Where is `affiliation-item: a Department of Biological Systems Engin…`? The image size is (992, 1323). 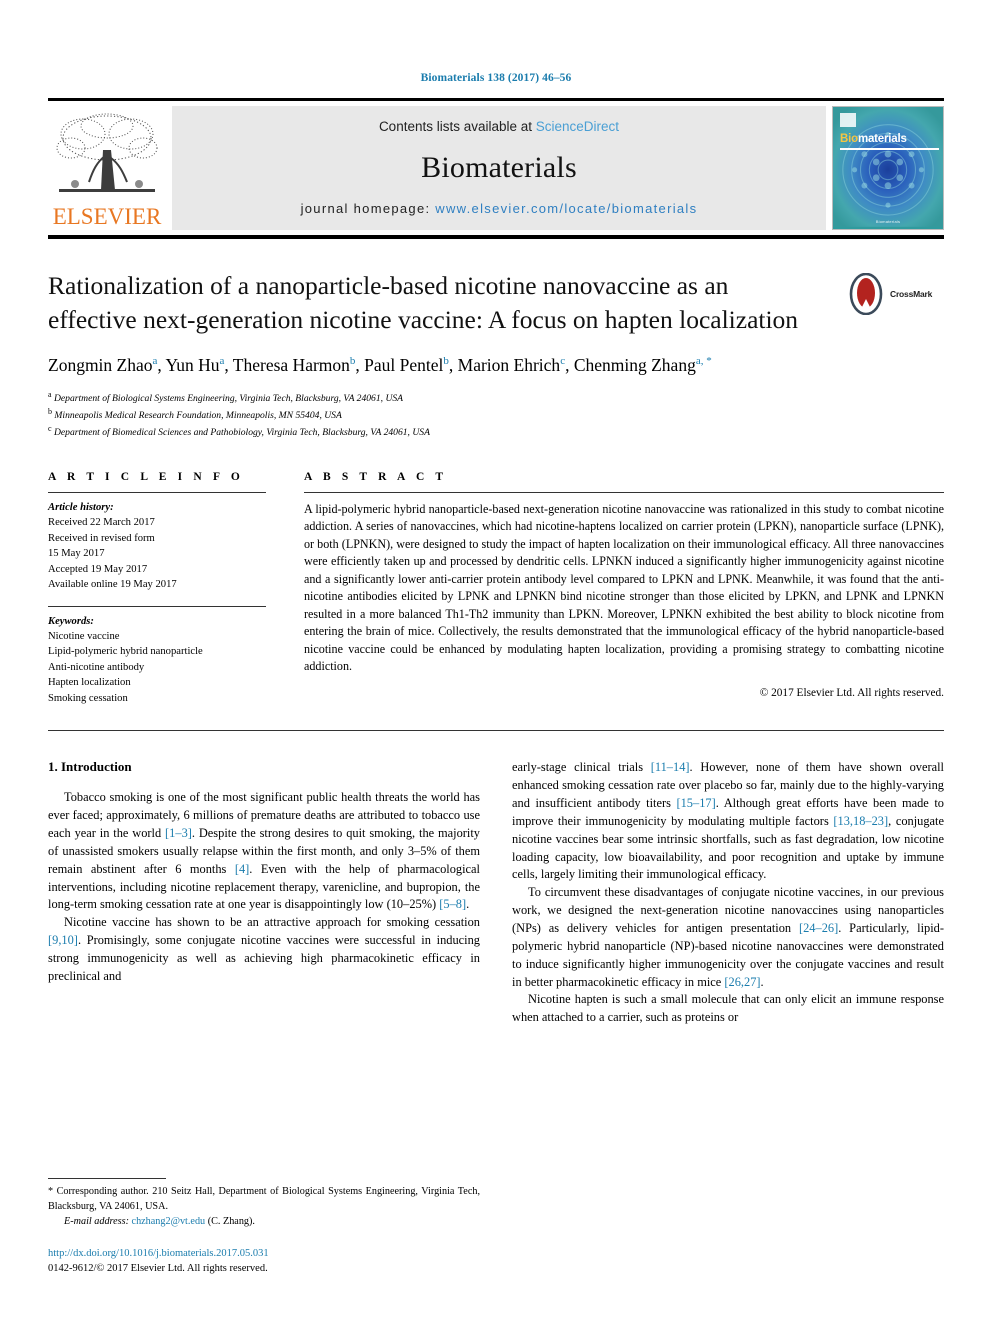
affiliation-item: a Department of Biological Systems Engin… is located at coordinates (496, 397).